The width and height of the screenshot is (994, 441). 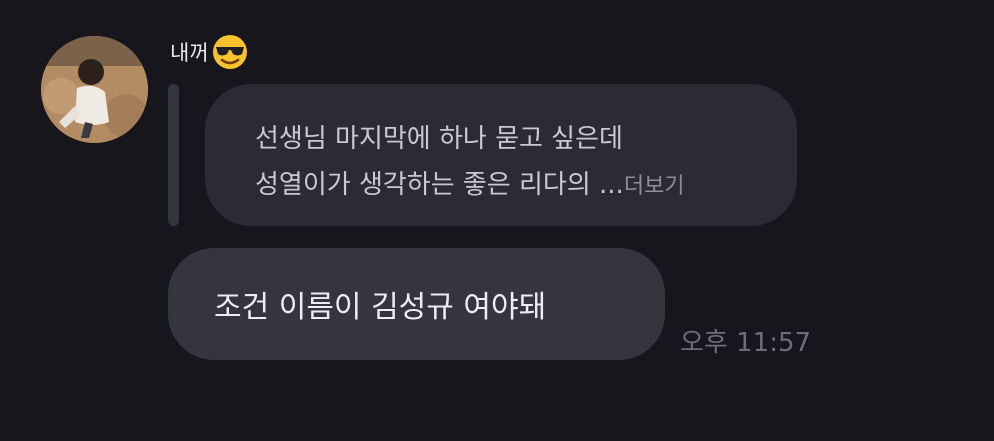 I want to click on sender-header: 내꺼, so click(x=209, y=52).